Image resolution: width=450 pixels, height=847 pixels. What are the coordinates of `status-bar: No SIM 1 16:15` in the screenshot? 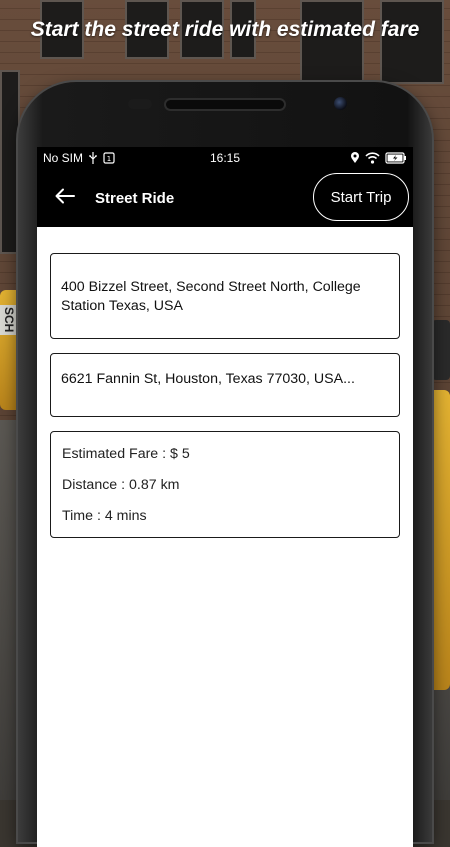 It's located at (225, 158).